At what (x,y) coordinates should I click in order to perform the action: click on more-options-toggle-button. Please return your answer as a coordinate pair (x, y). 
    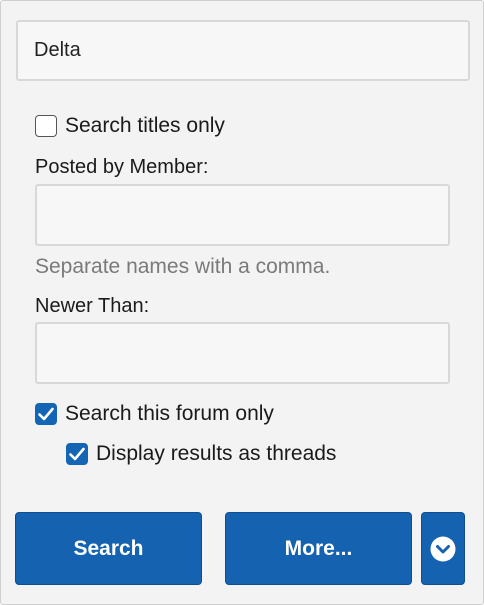
    Looking at the image, I should click on (443, 548).